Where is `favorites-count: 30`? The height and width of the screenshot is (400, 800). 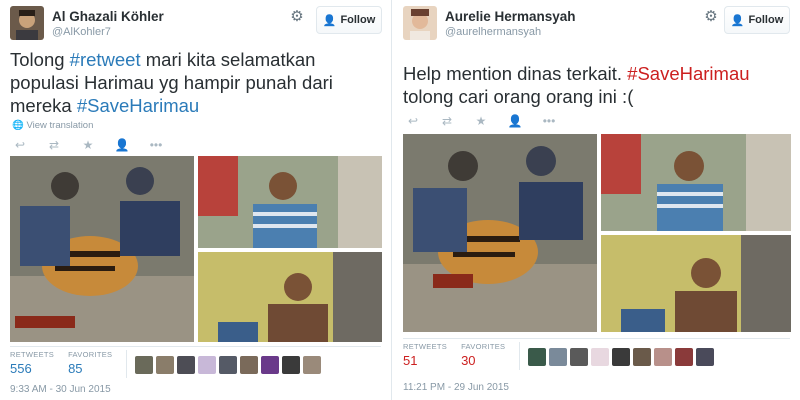 favorites-count: 30 is located at coordinates (468, 360).